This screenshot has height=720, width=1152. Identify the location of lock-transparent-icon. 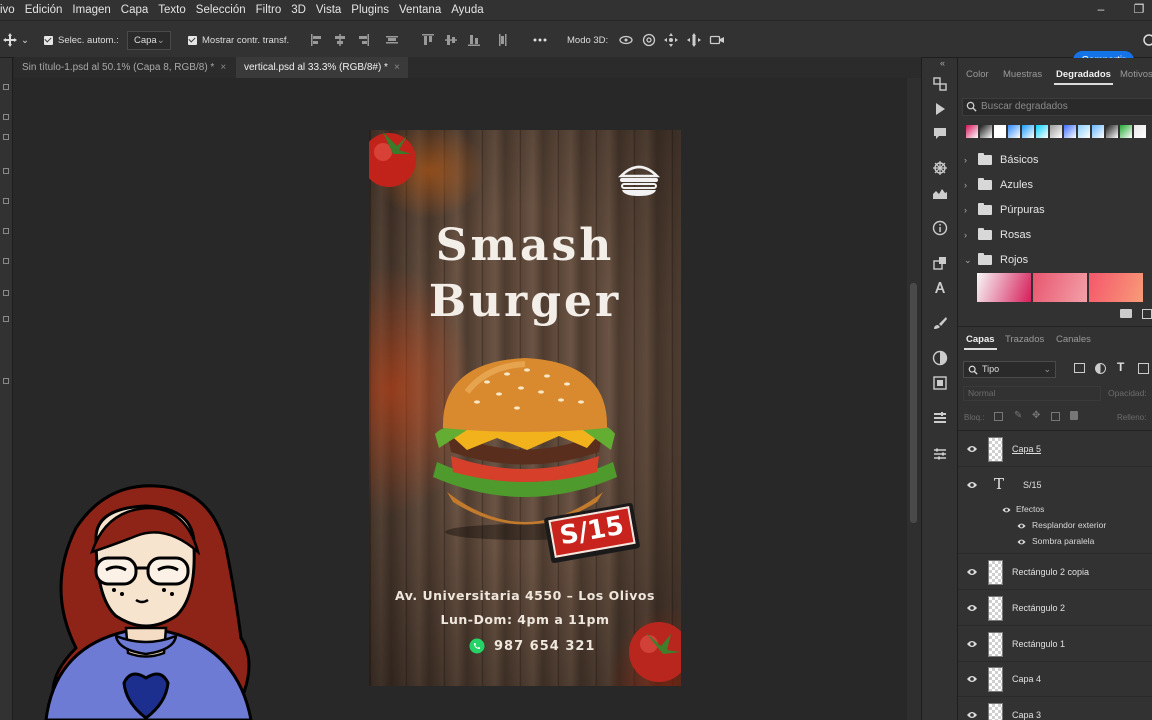
(998, 416).